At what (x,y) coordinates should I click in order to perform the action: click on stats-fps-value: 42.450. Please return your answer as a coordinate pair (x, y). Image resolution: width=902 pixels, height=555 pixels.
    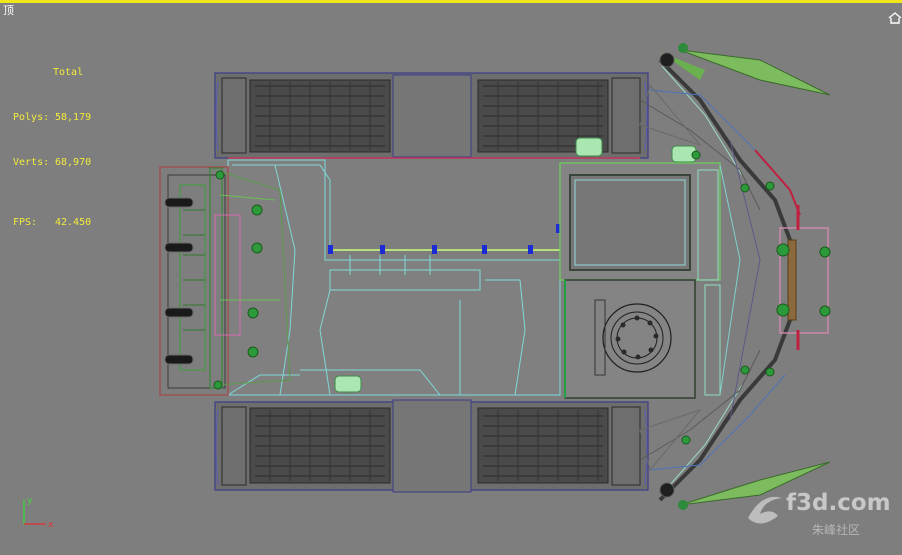
    Looking at the image, I should click on (73, 222).